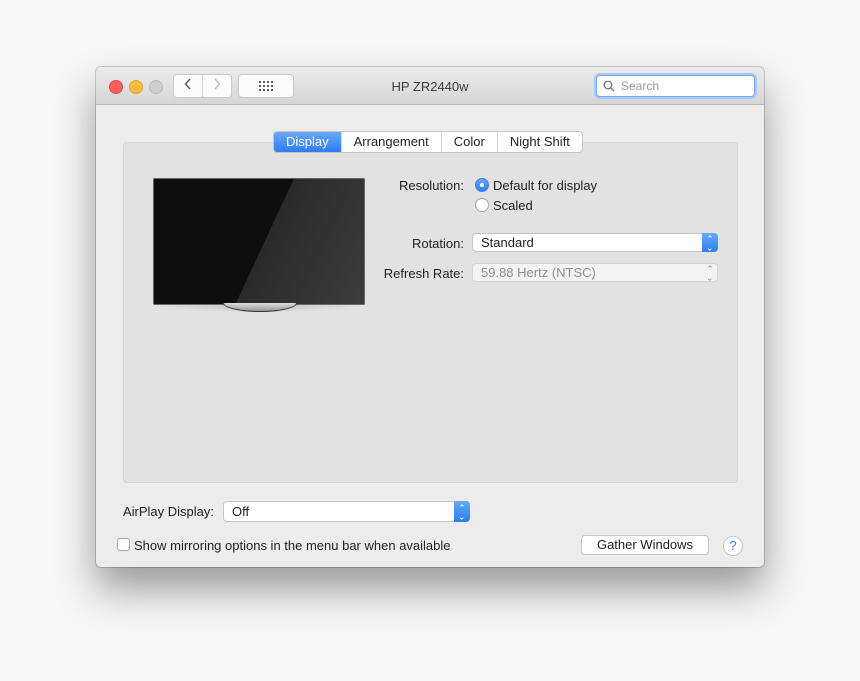 The height and width of the screenshot is (681, 860). Describe the element at coordinates (346, 511) in the screenshot. I see `airplay-select: Off ⌃ ⌃` at that location.